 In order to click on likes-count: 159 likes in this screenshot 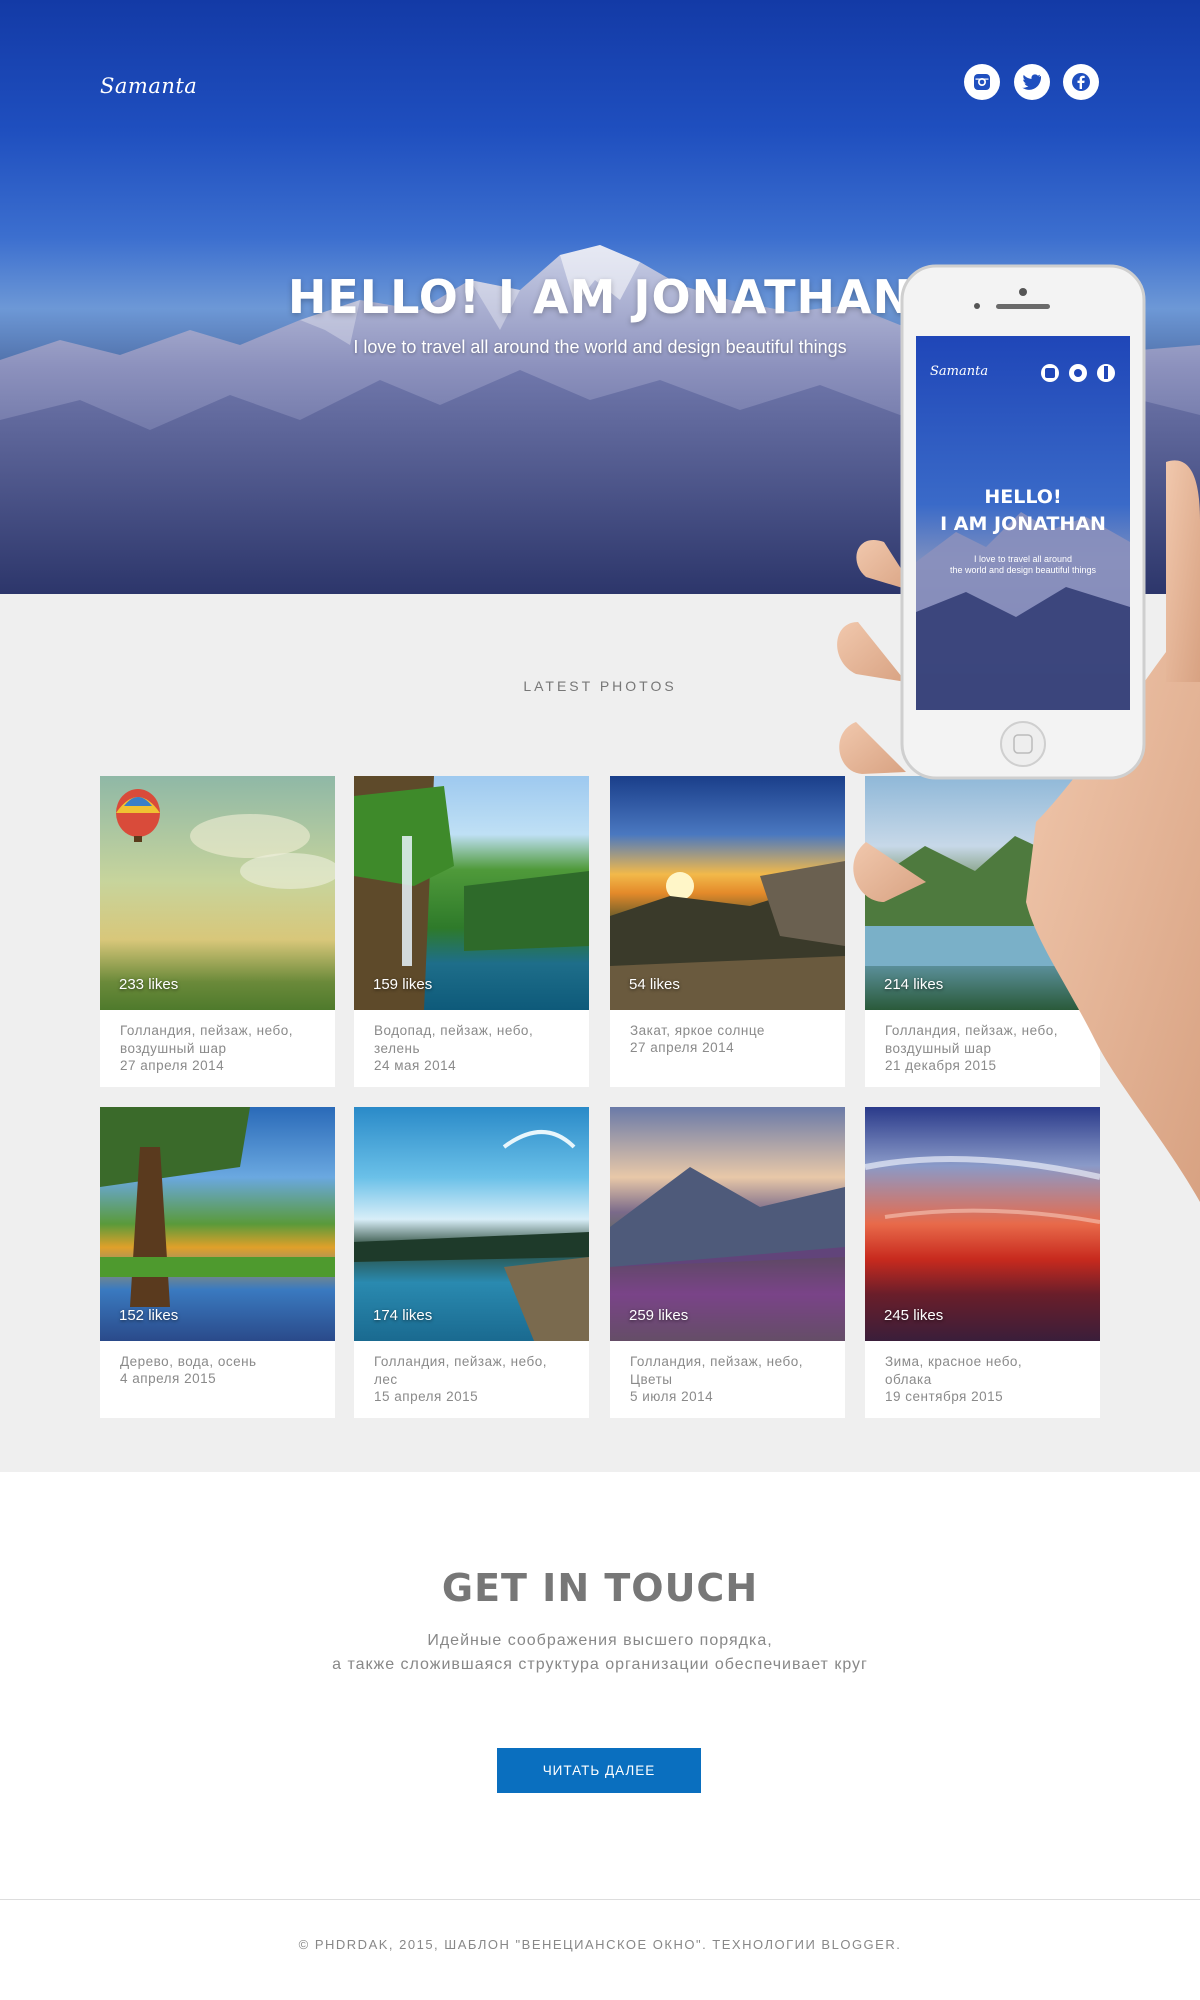, I will do `click(403, 984)`.